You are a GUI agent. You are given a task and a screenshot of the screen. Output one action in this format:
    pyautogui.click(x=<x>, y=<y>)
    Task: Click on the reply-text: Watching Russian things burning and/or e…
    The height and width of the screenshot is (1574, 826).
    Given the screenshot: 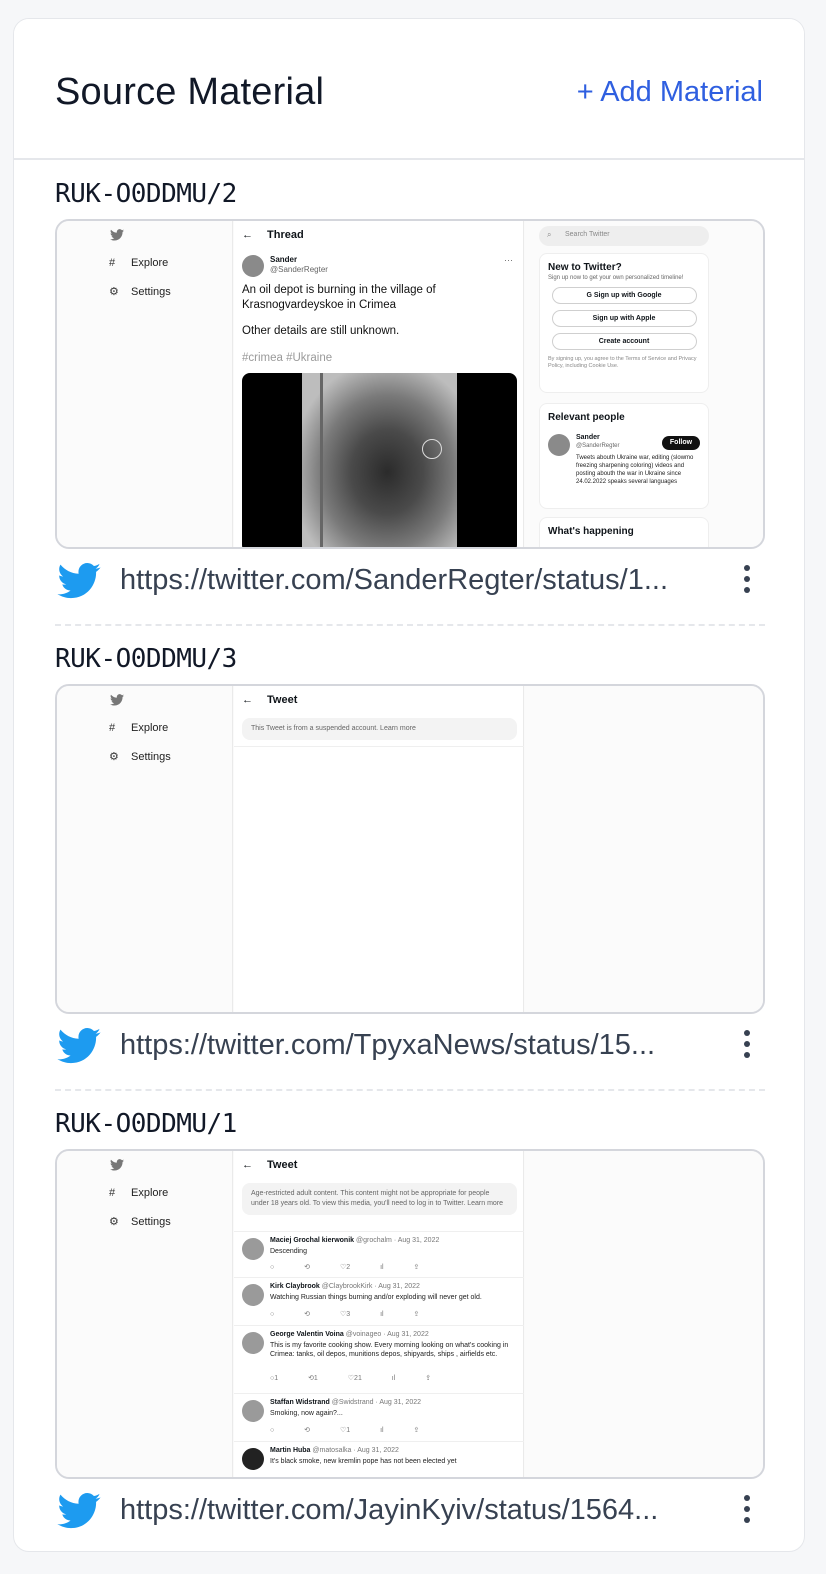 What is the action you would take?
    pyautogui.click(x=376, y=1297)
    